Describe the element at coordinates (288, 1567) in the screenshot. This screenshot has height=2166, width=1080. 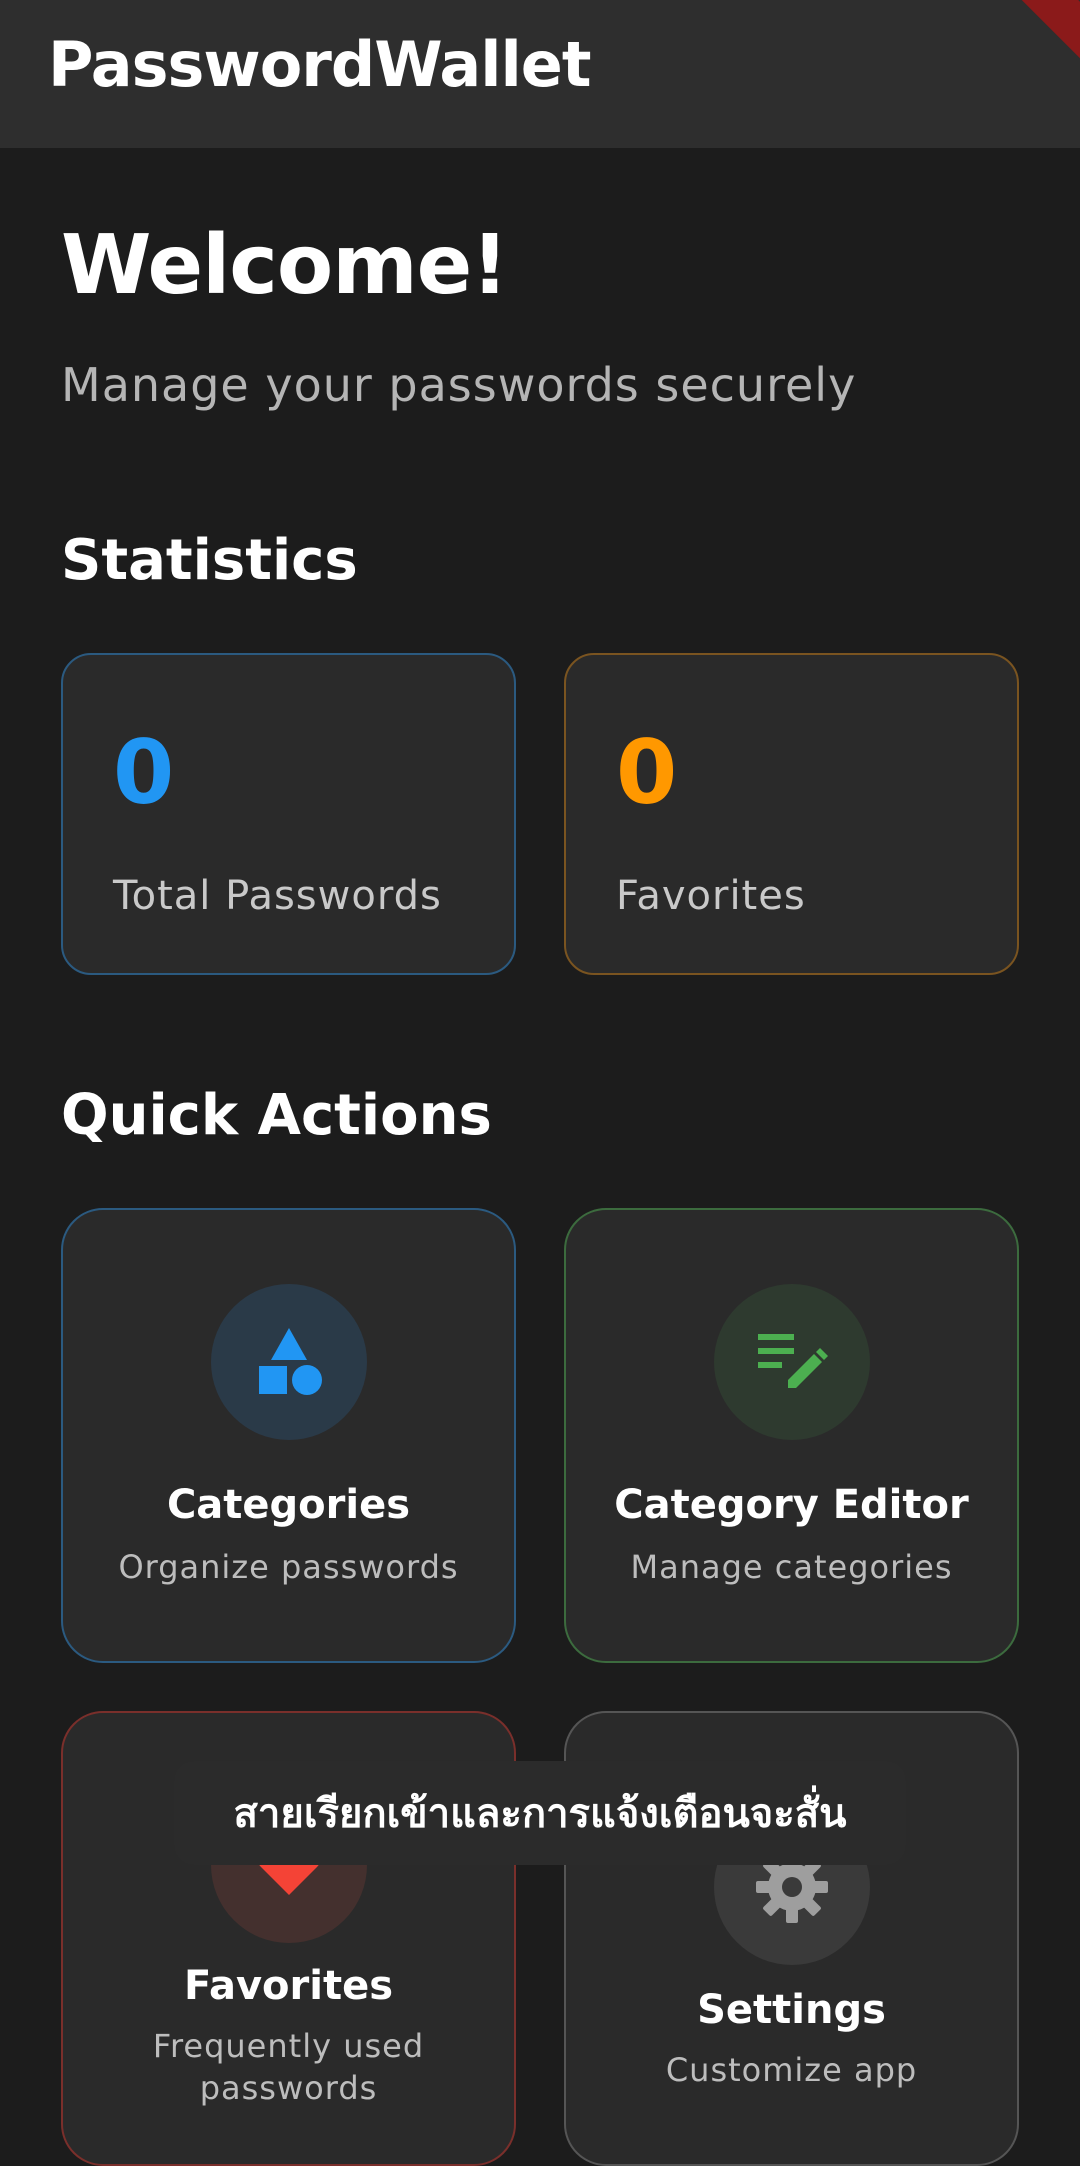
I see `action-subtitle: Organize passwords` at that location.